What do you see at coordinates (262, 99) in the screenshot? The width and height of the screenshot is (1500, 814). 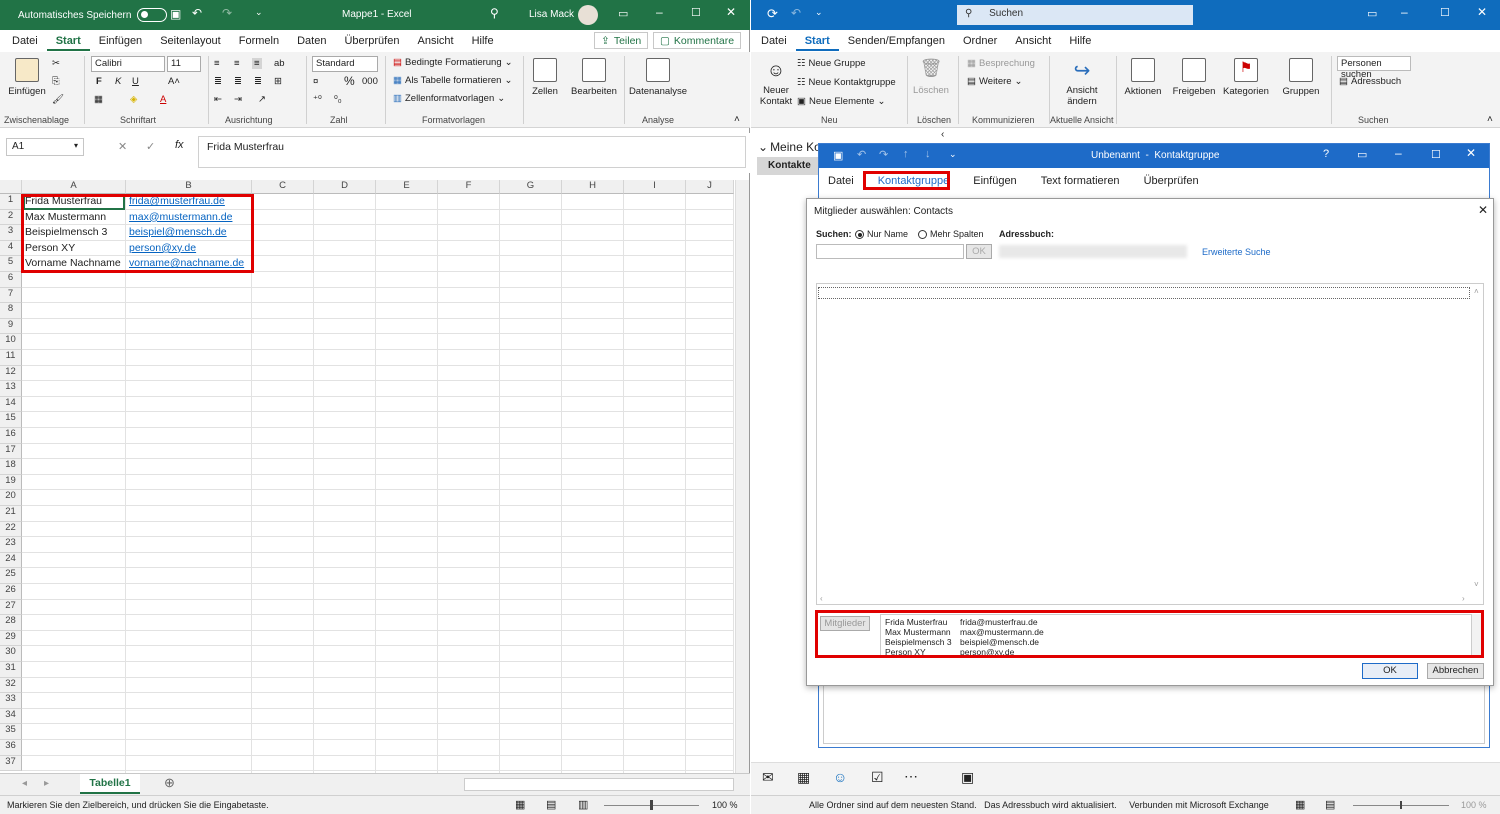 I see `orientation-icon: ↗` at bounding box center [262, 99].